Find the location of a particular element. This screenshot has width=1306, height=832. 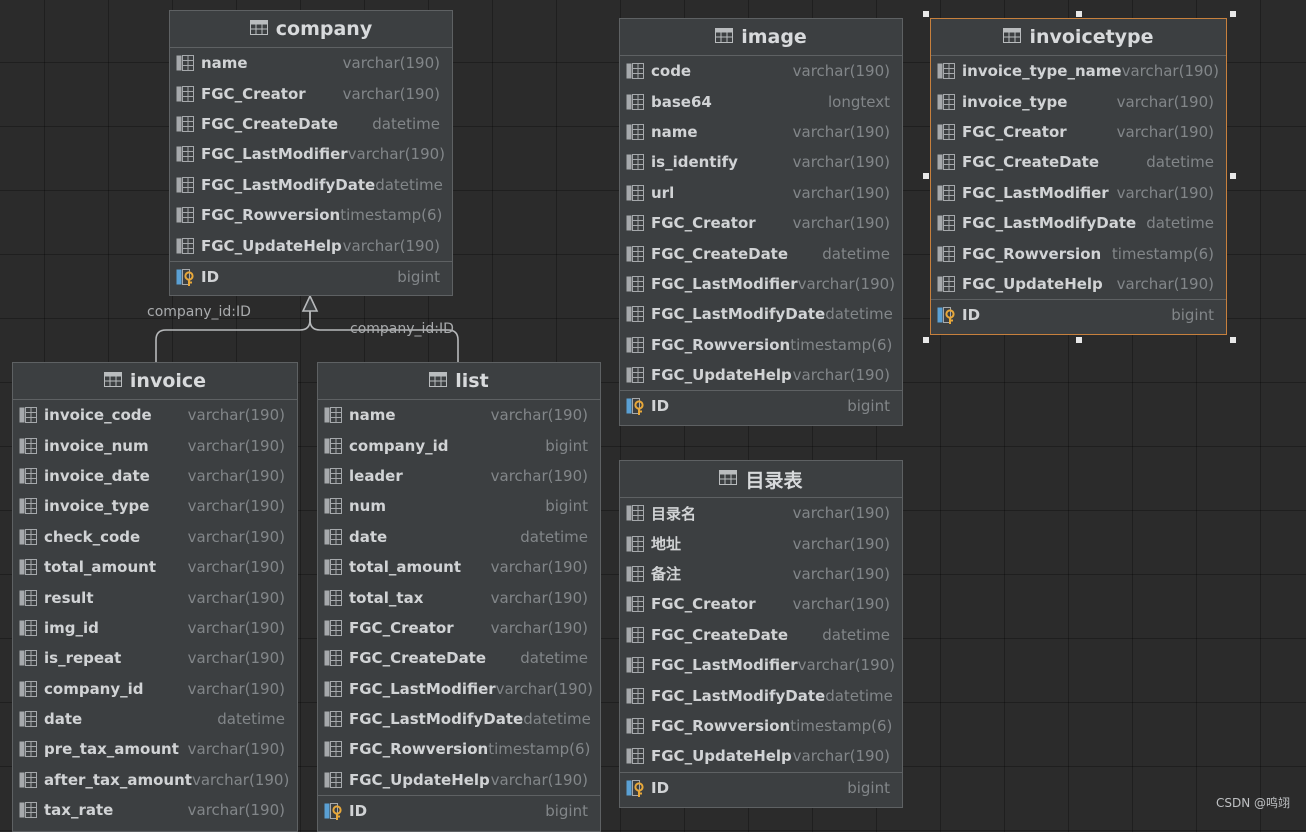

column-row: is_repeat varchar(190) is located at coordinates (155, 658).